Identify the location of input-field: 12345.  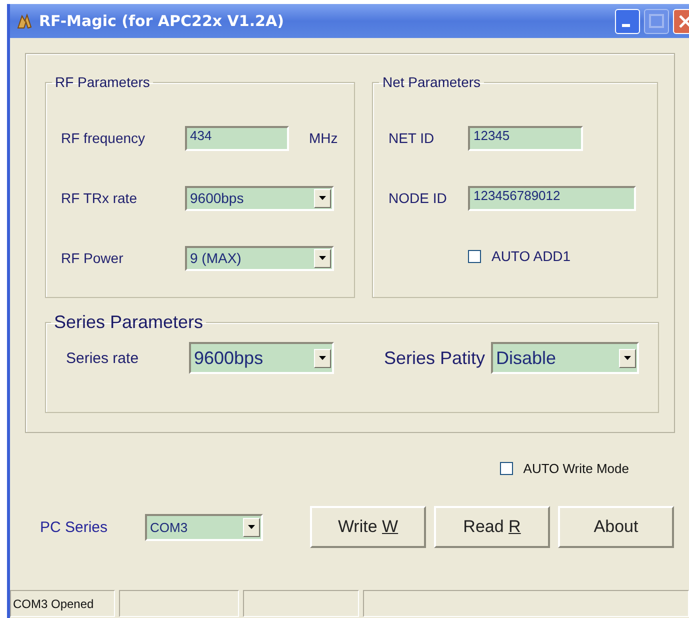
(526, 138).